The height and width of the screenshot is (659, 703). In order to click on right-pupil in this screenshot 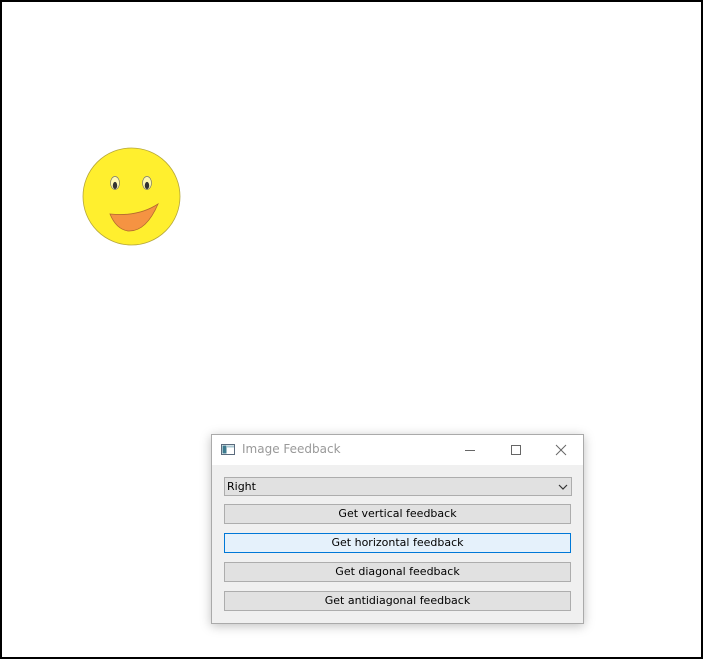, I will do `click(147, 185)`.